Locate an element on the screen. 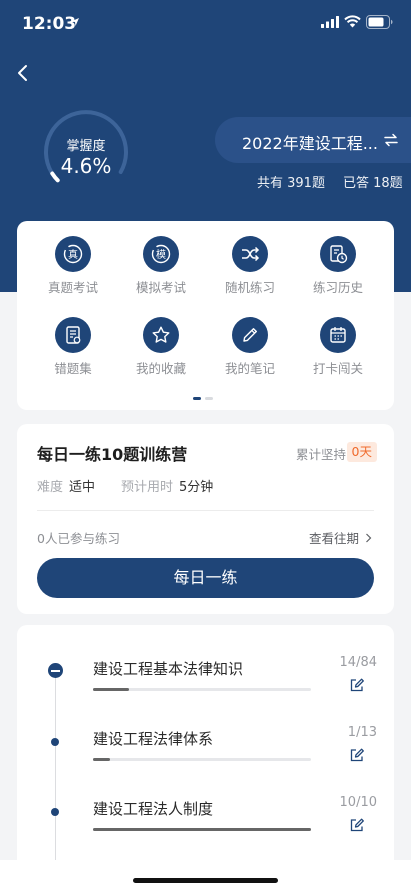  chapter-count: 1/13 is located at coordinates (362, 732).